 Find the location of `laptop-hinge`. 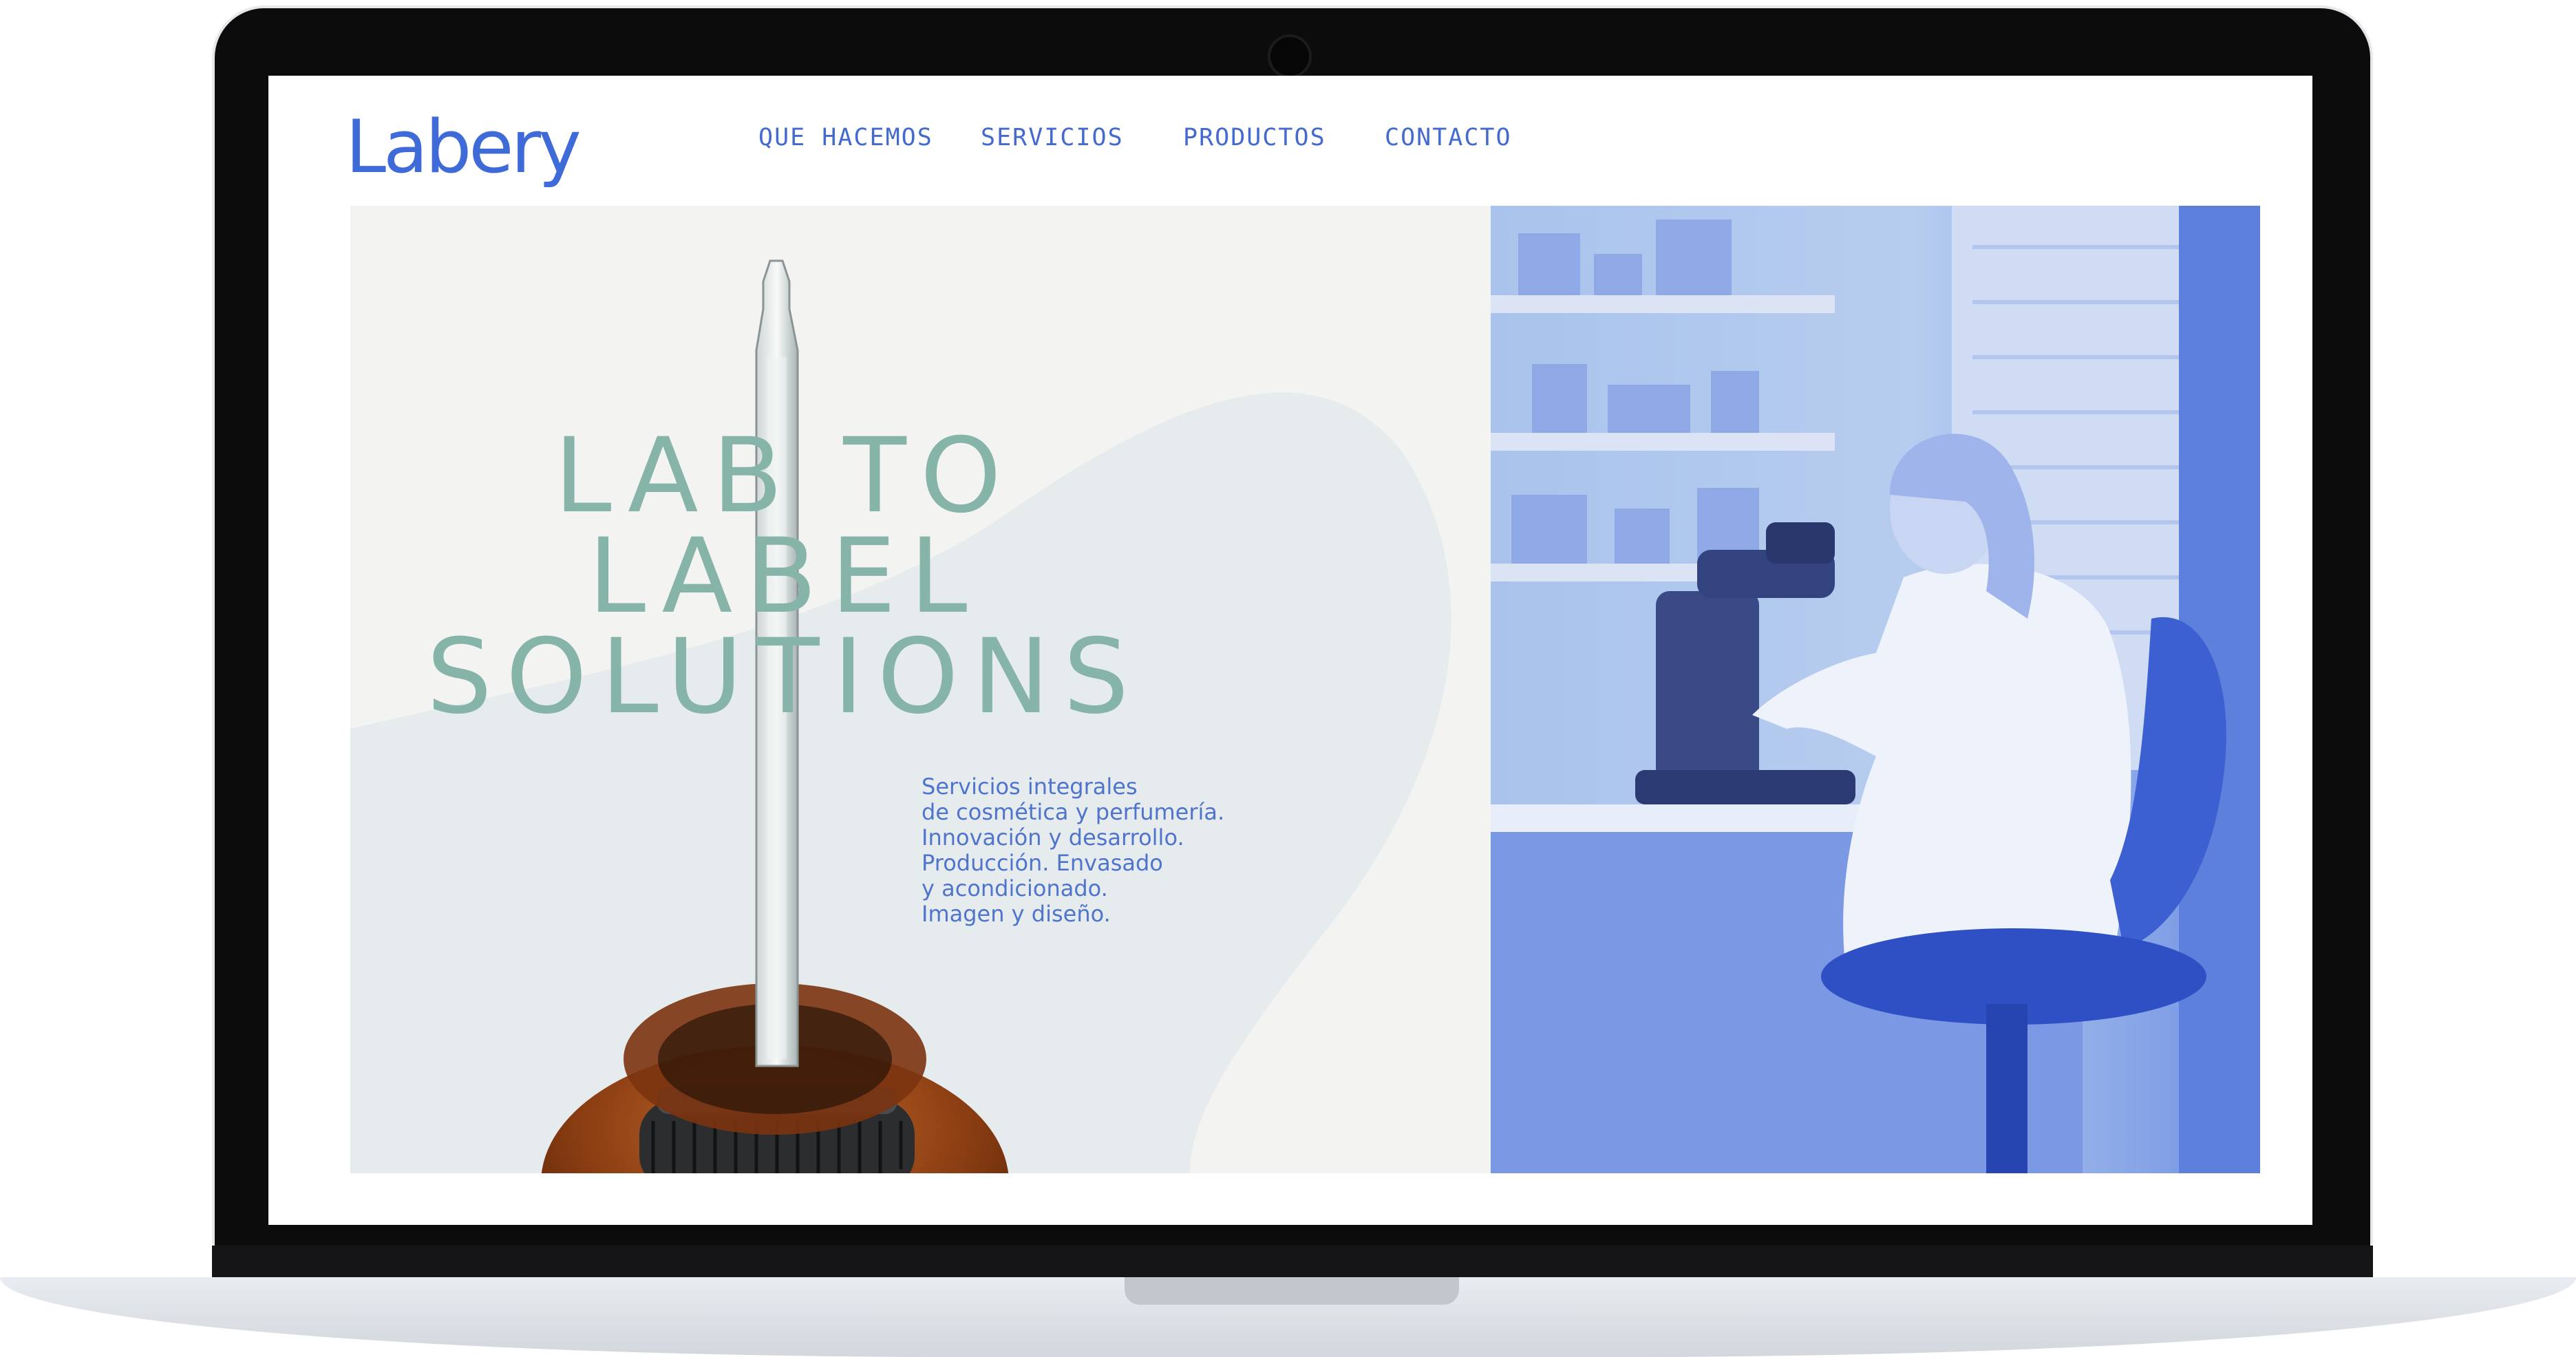

laptop-hinge is located at coordinates (1292, 1262).